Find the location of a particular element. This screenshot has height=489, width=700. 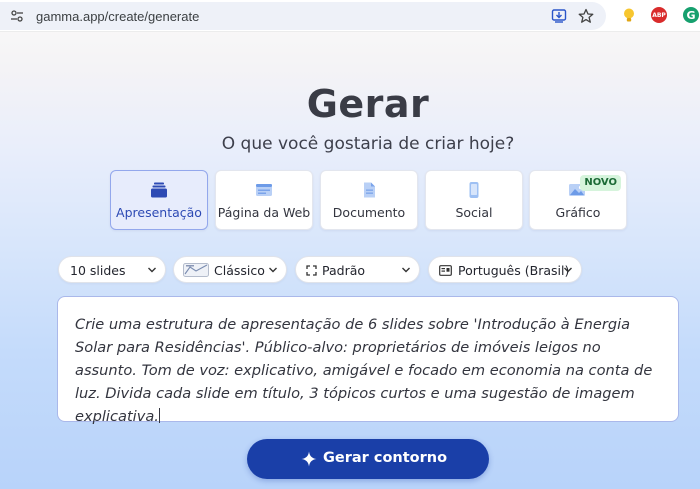

slides-count-dropdown: 10 slides is located at coordinates (112, 269).